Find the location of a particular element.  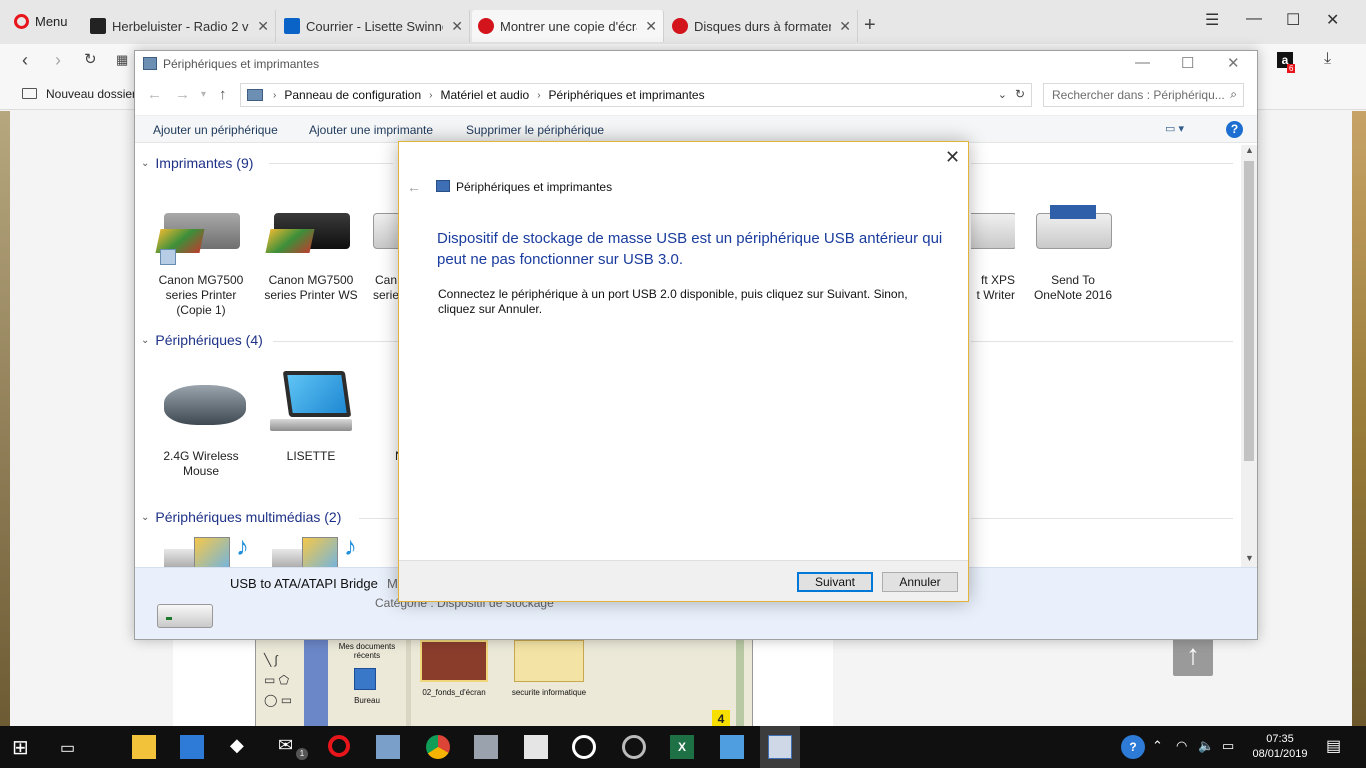

volume-icon: 🔈 is located at coordinates (1206, 746).